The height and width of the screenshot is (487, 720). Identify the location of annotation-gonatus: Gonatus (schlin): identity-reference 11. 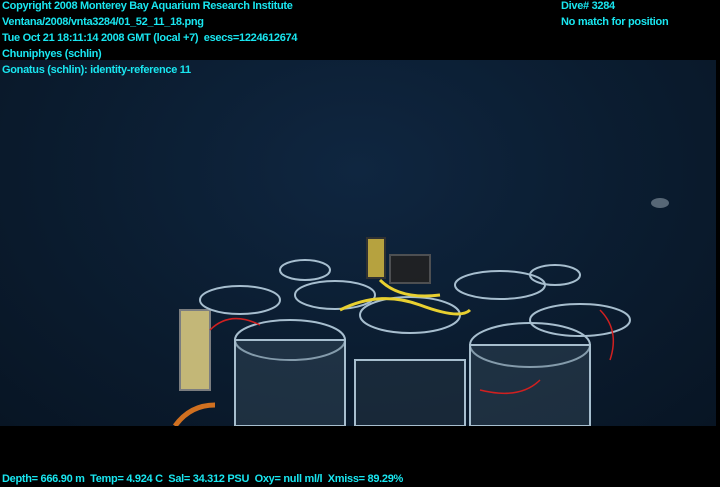
(96, 70).